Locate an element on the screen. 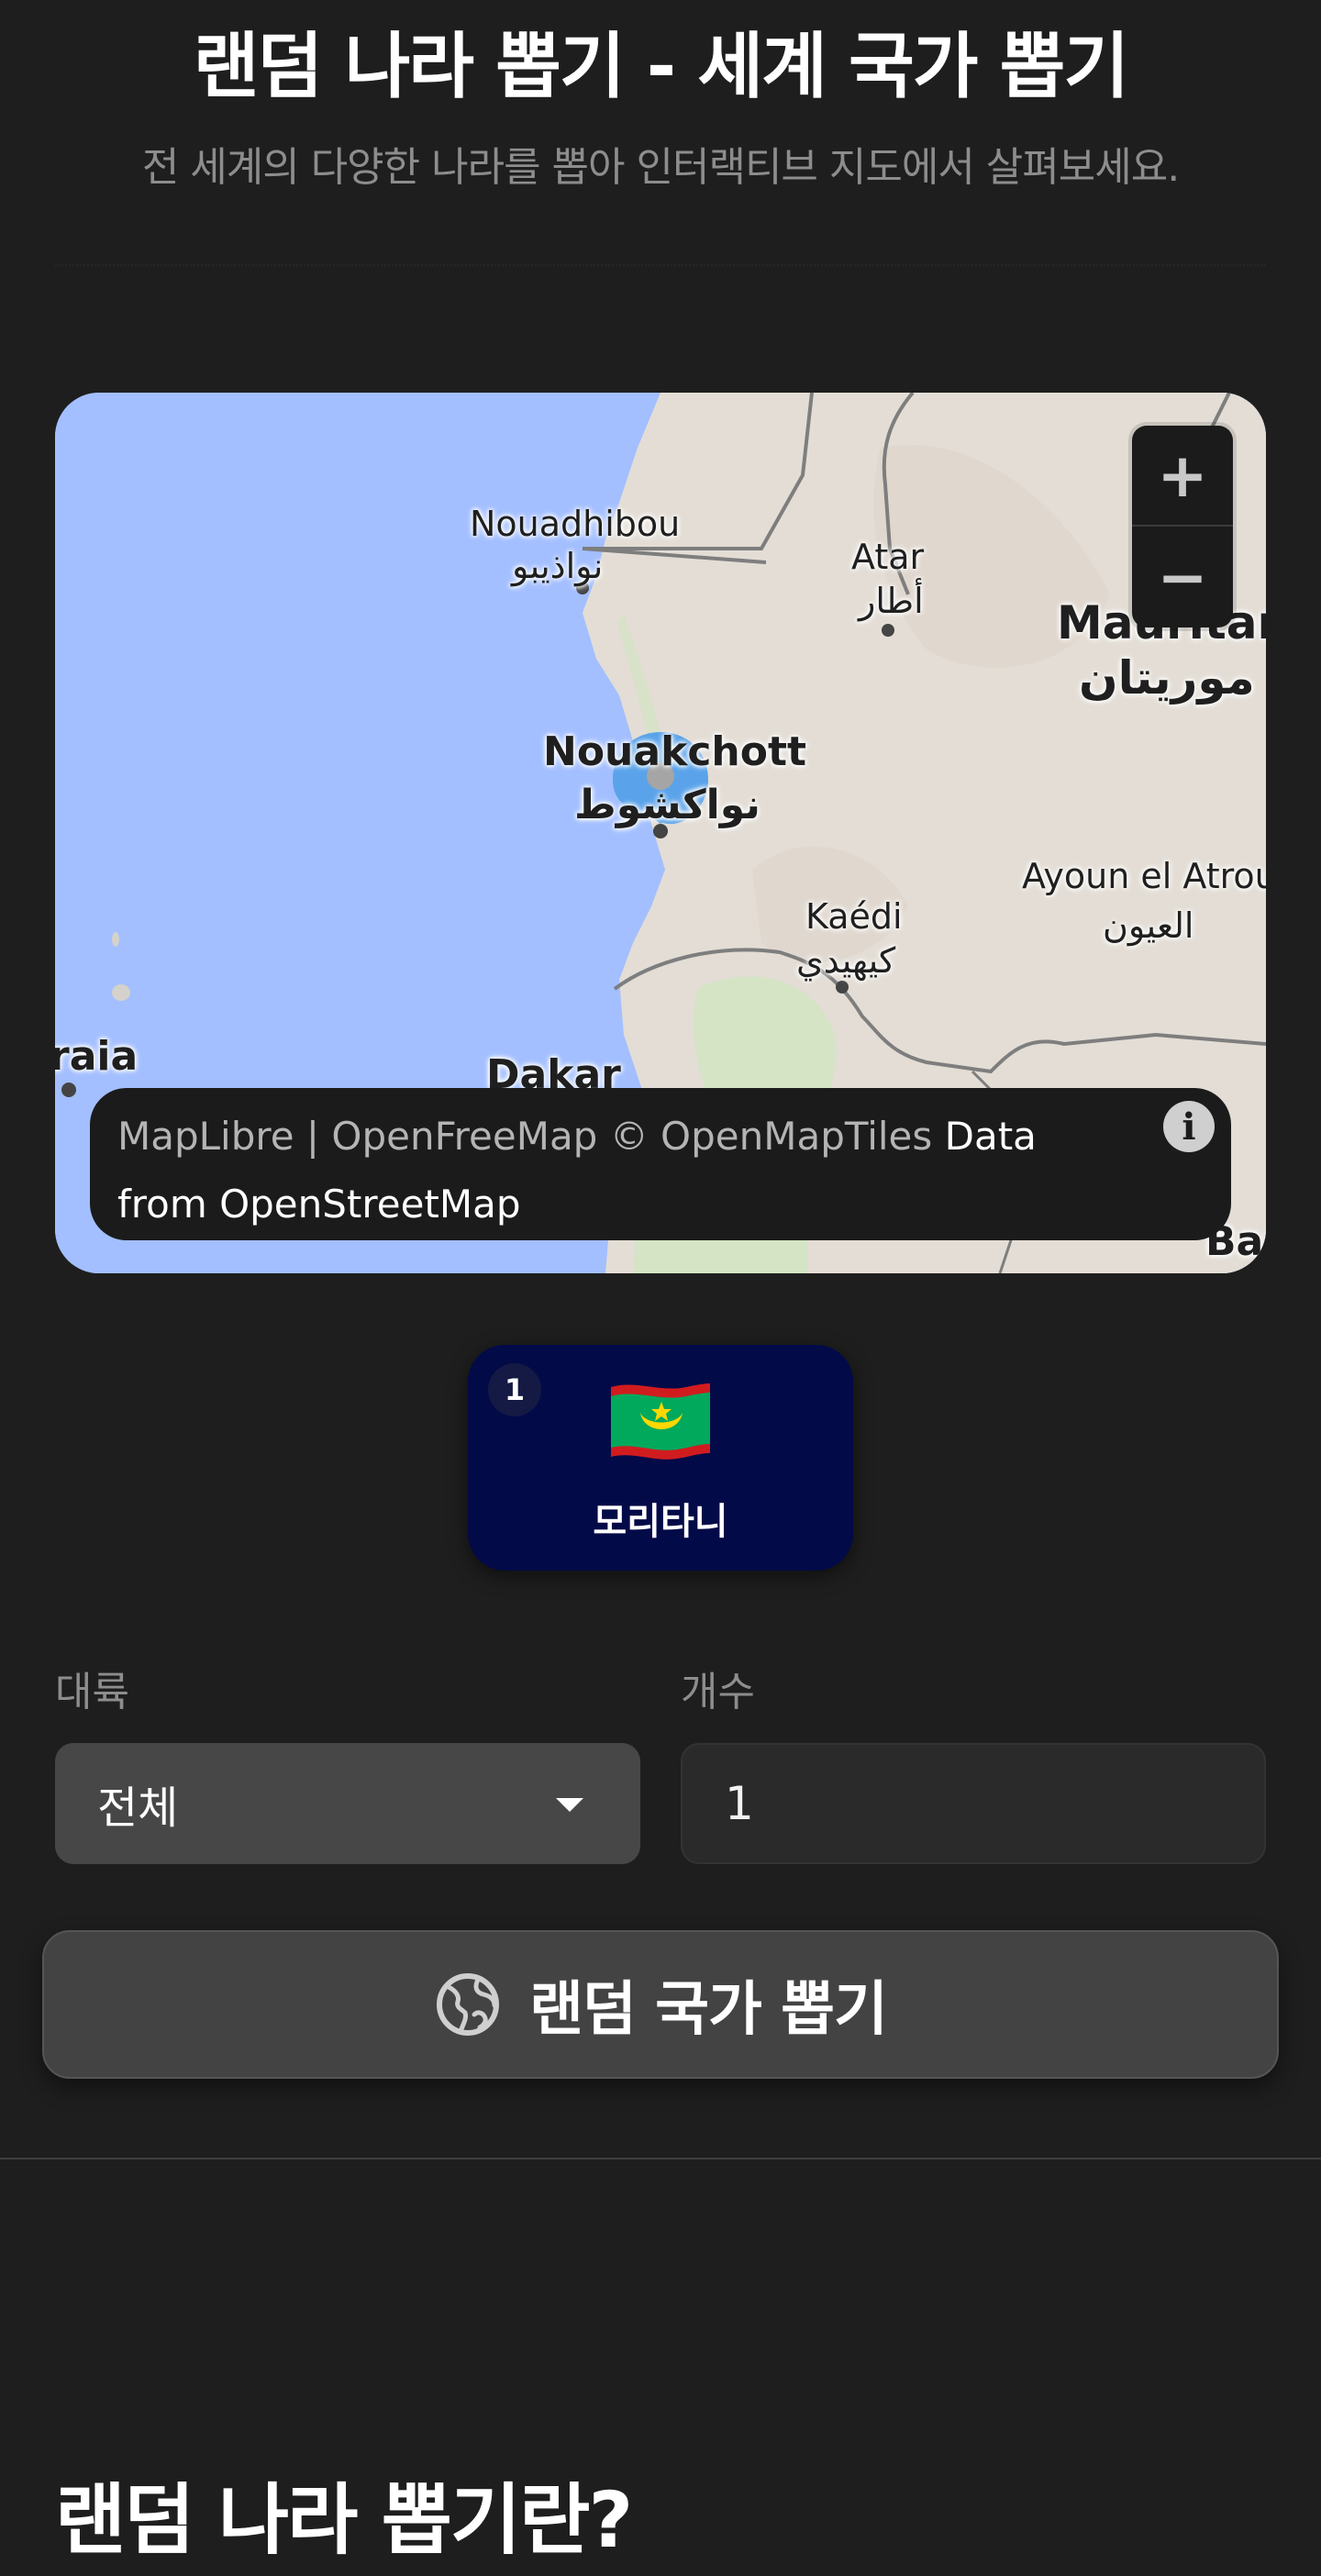  result-index-badge: 1 is located at coordinates (514, 1389).